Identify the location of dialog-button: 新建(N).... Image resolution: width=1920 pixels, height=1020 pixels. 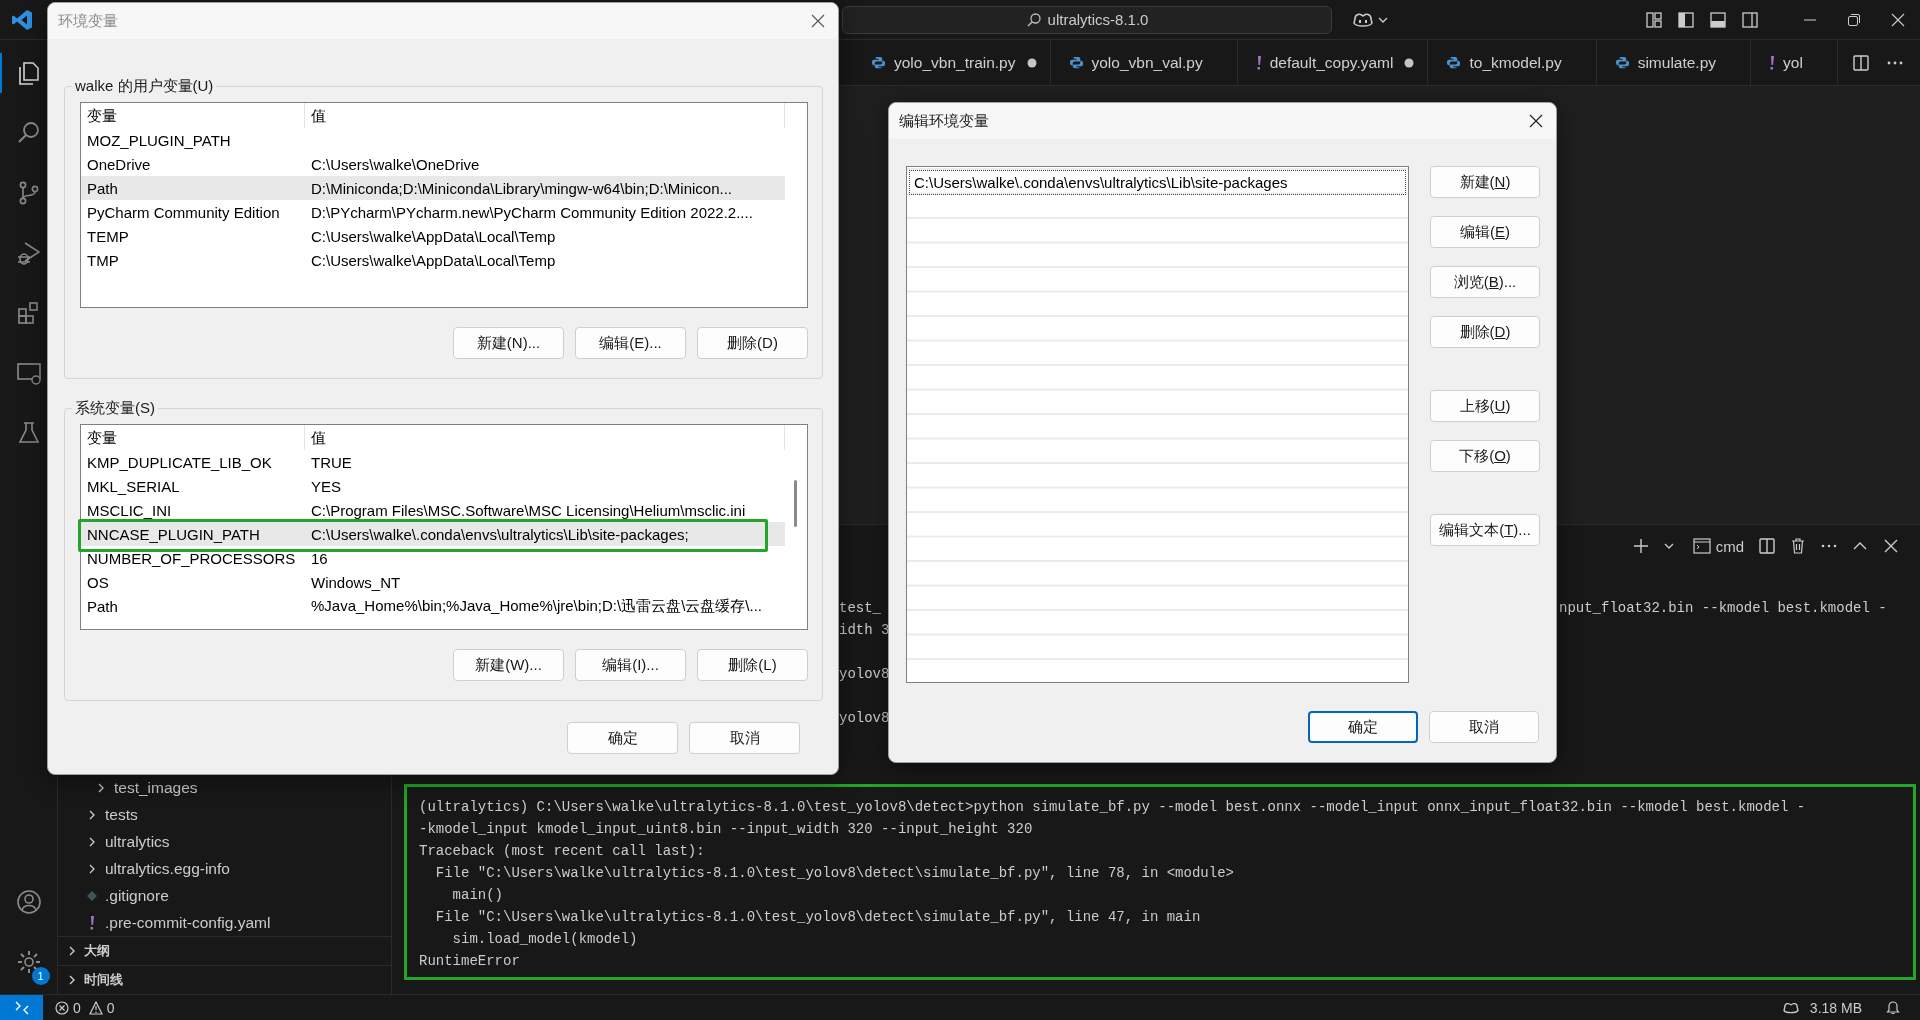
(508, 343).